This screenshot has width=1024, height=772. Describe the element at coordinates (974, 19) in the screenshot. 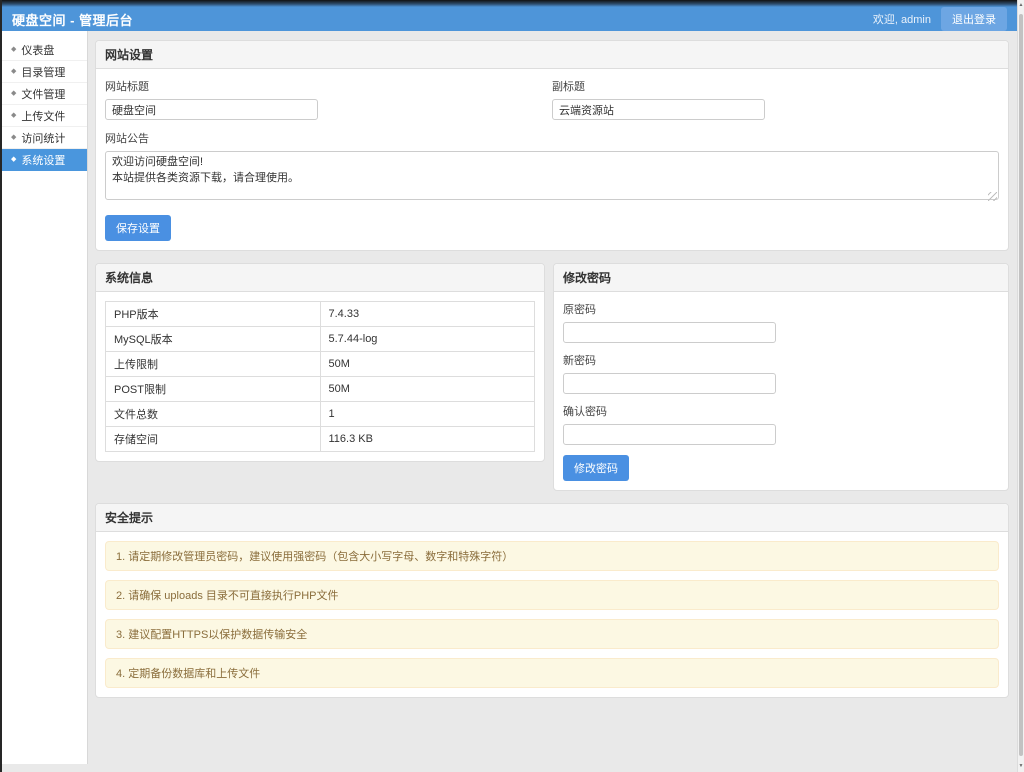

I see `logout-button: 退出登录` at that location.